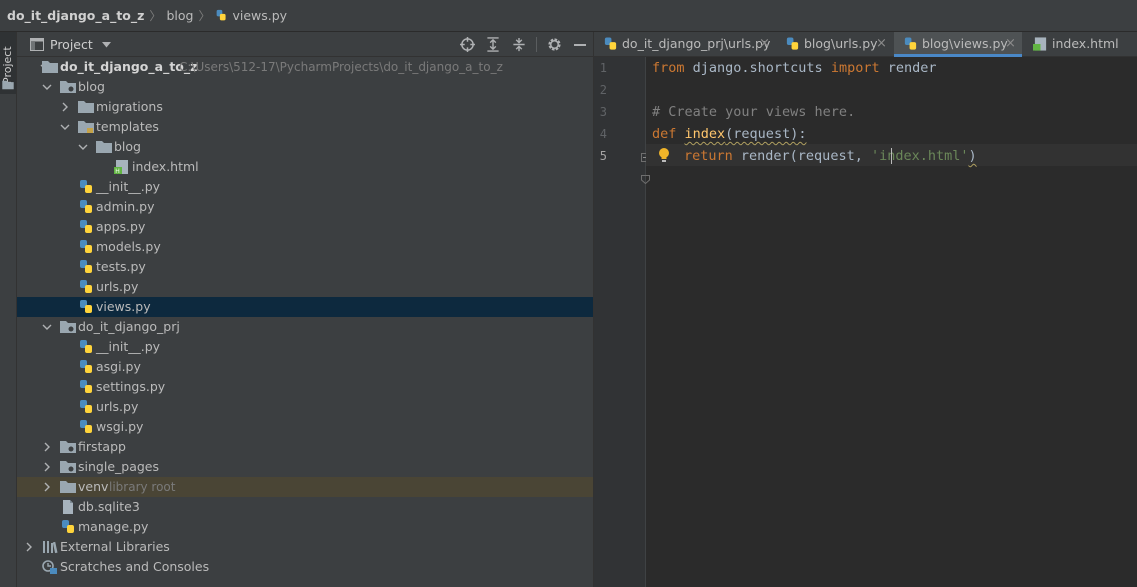  I want to click on tree-node-prj: do_it_django_prj, so click(305, 327).